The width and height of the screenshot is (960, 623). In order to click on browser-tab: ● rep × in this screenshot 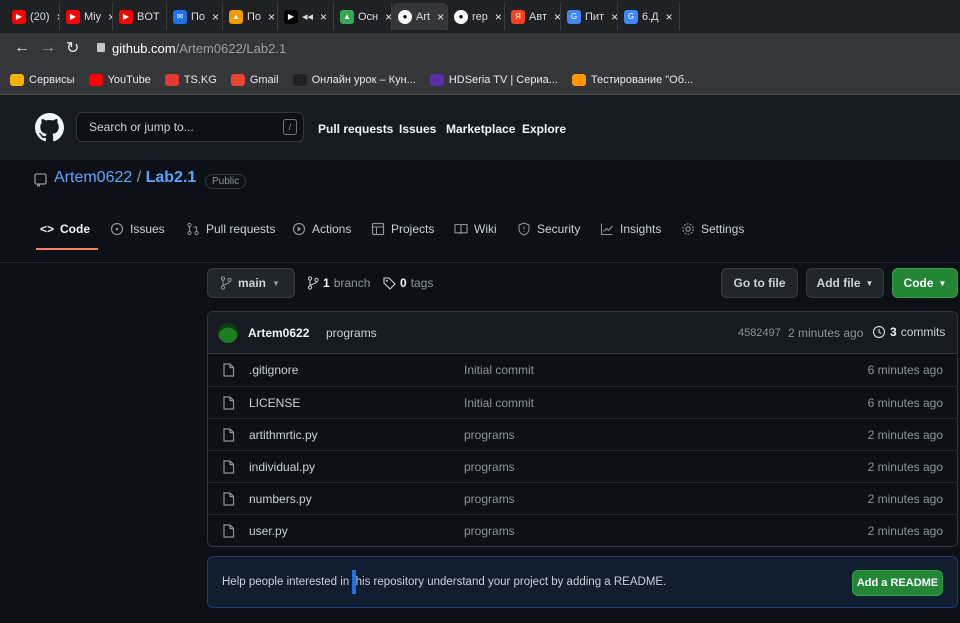, I will do `click(476, 16)`.